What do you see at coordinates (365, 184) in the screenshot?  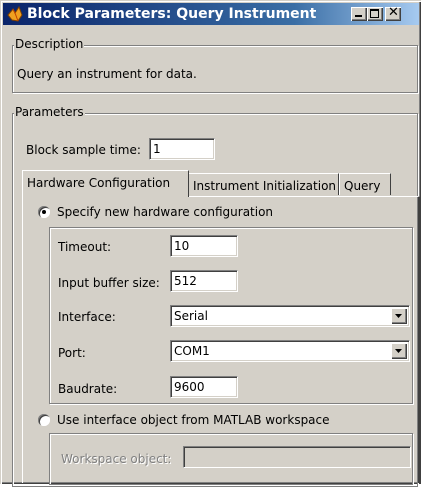 I see `tab-query: Query` at bounding box center [365, 184].